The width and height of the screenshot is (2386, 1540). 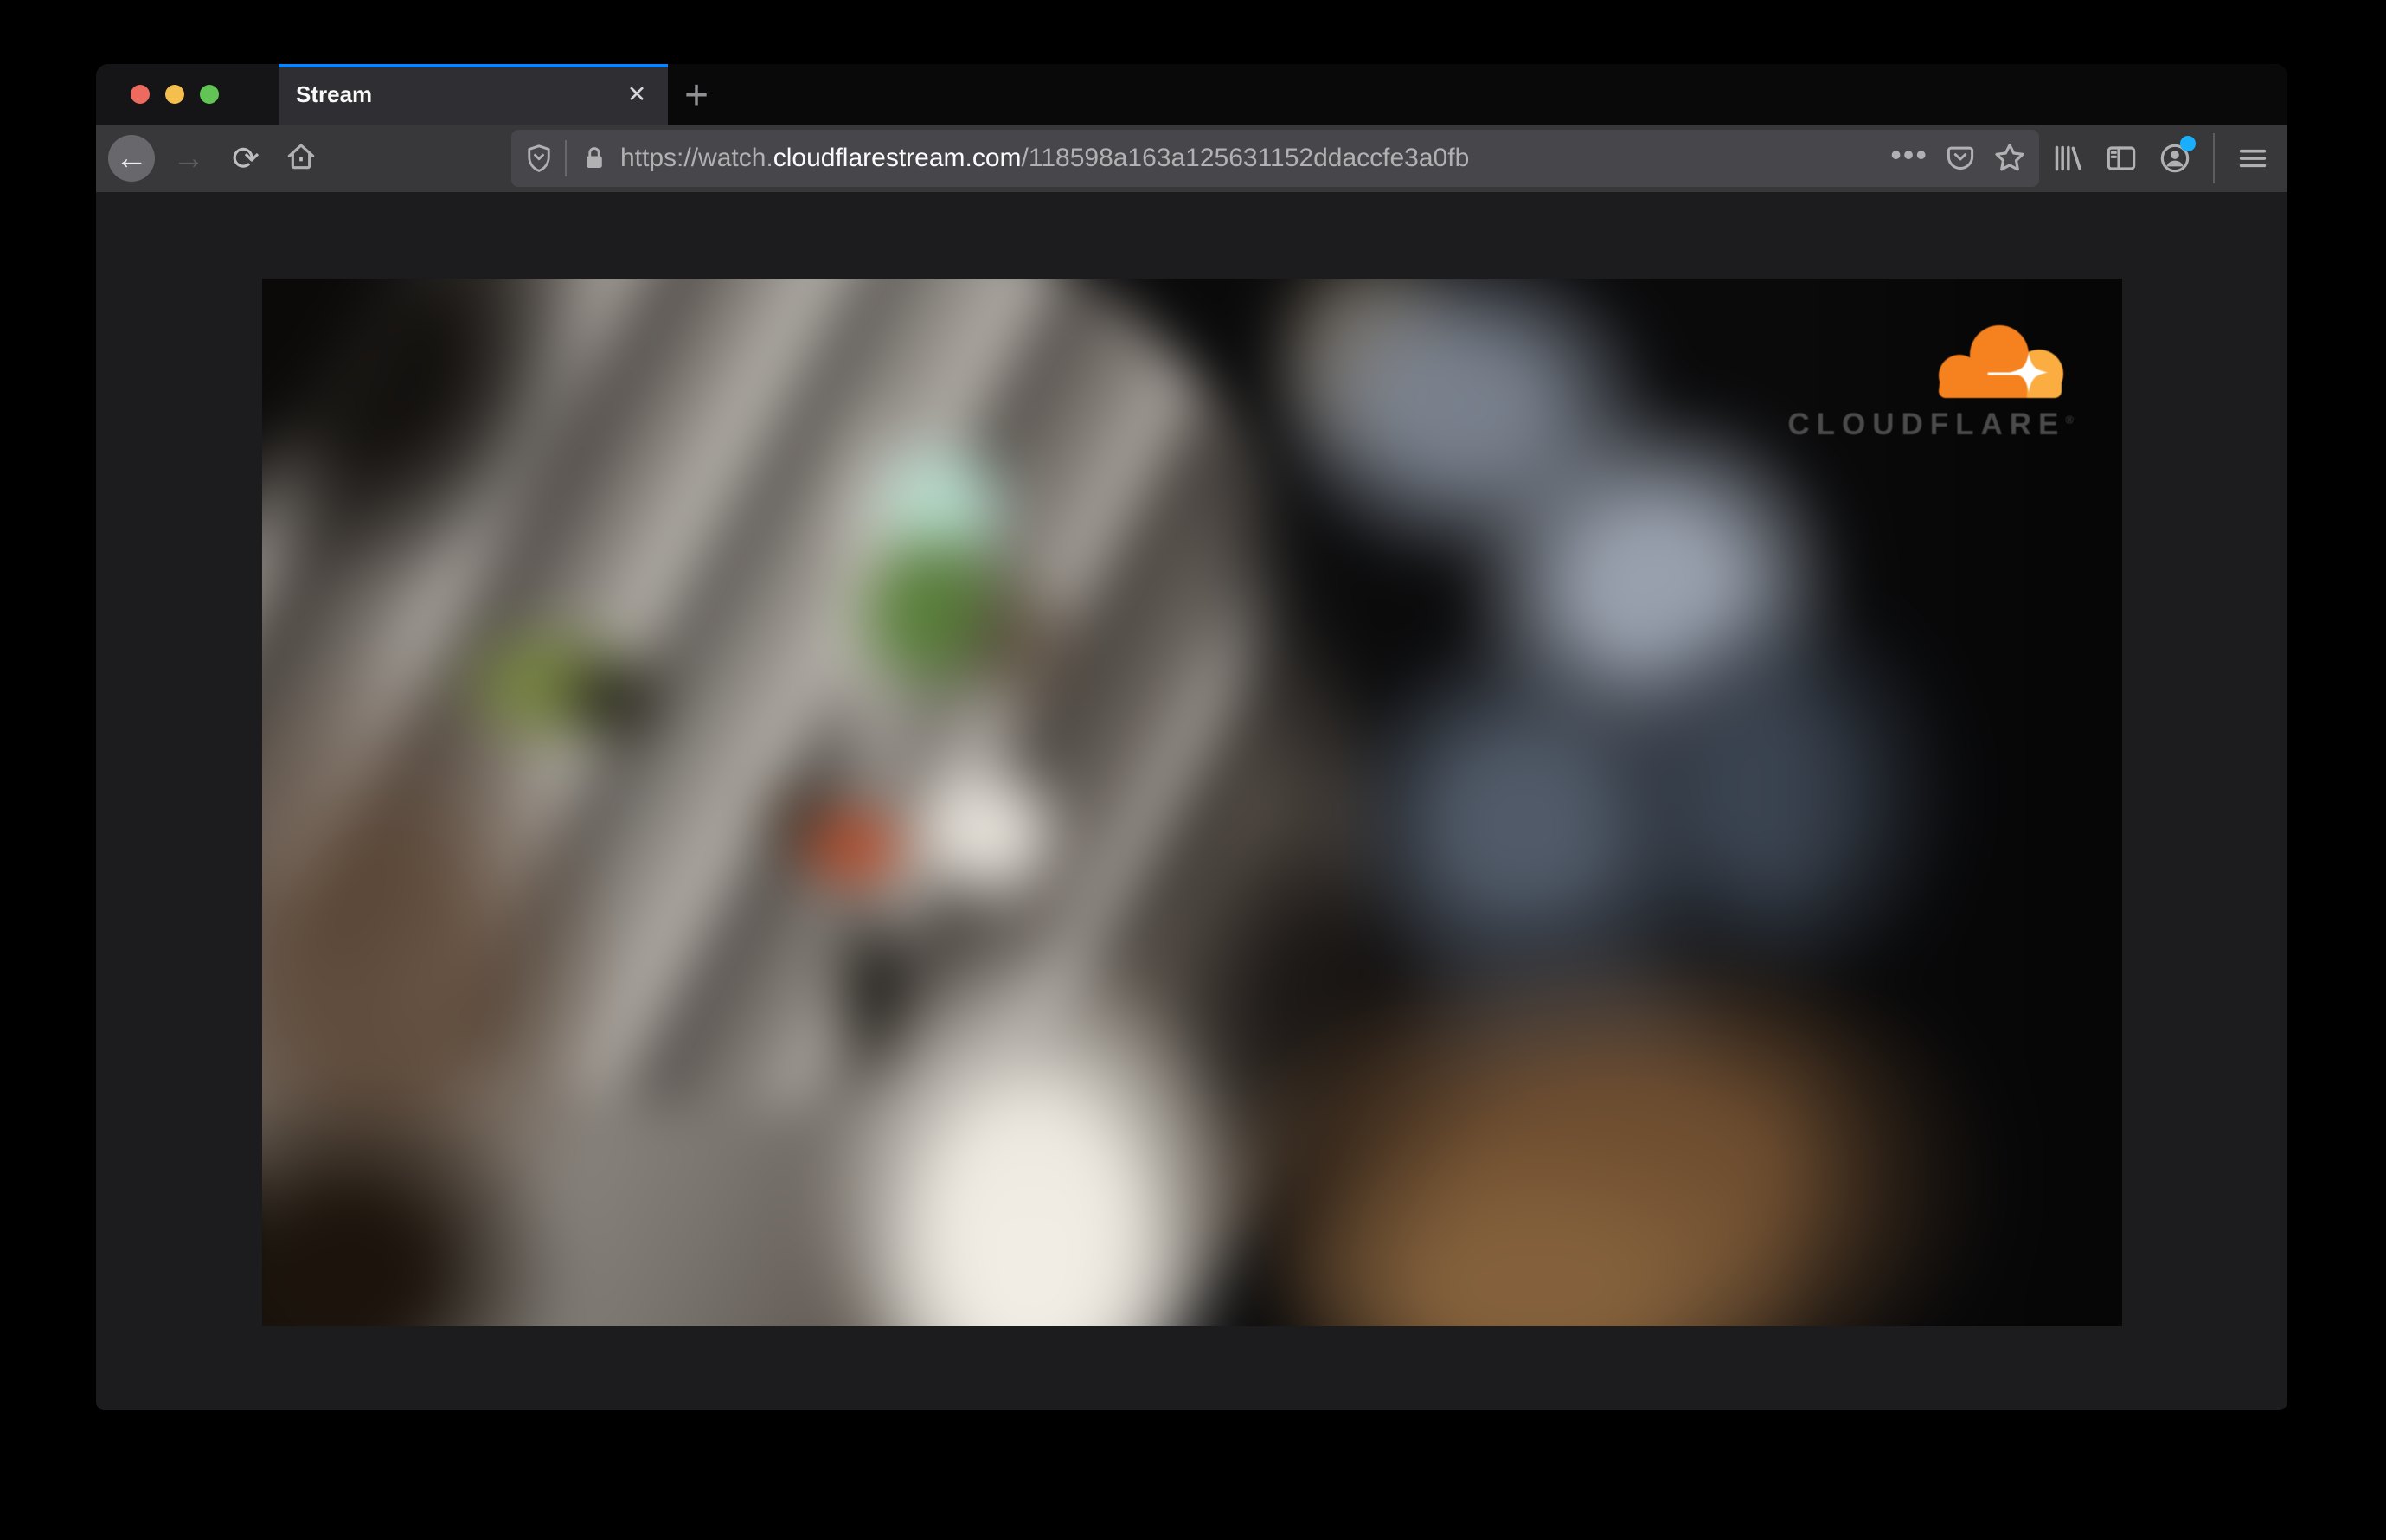 I want to click on reload-button: ⟳, so click(x=246, y=158).